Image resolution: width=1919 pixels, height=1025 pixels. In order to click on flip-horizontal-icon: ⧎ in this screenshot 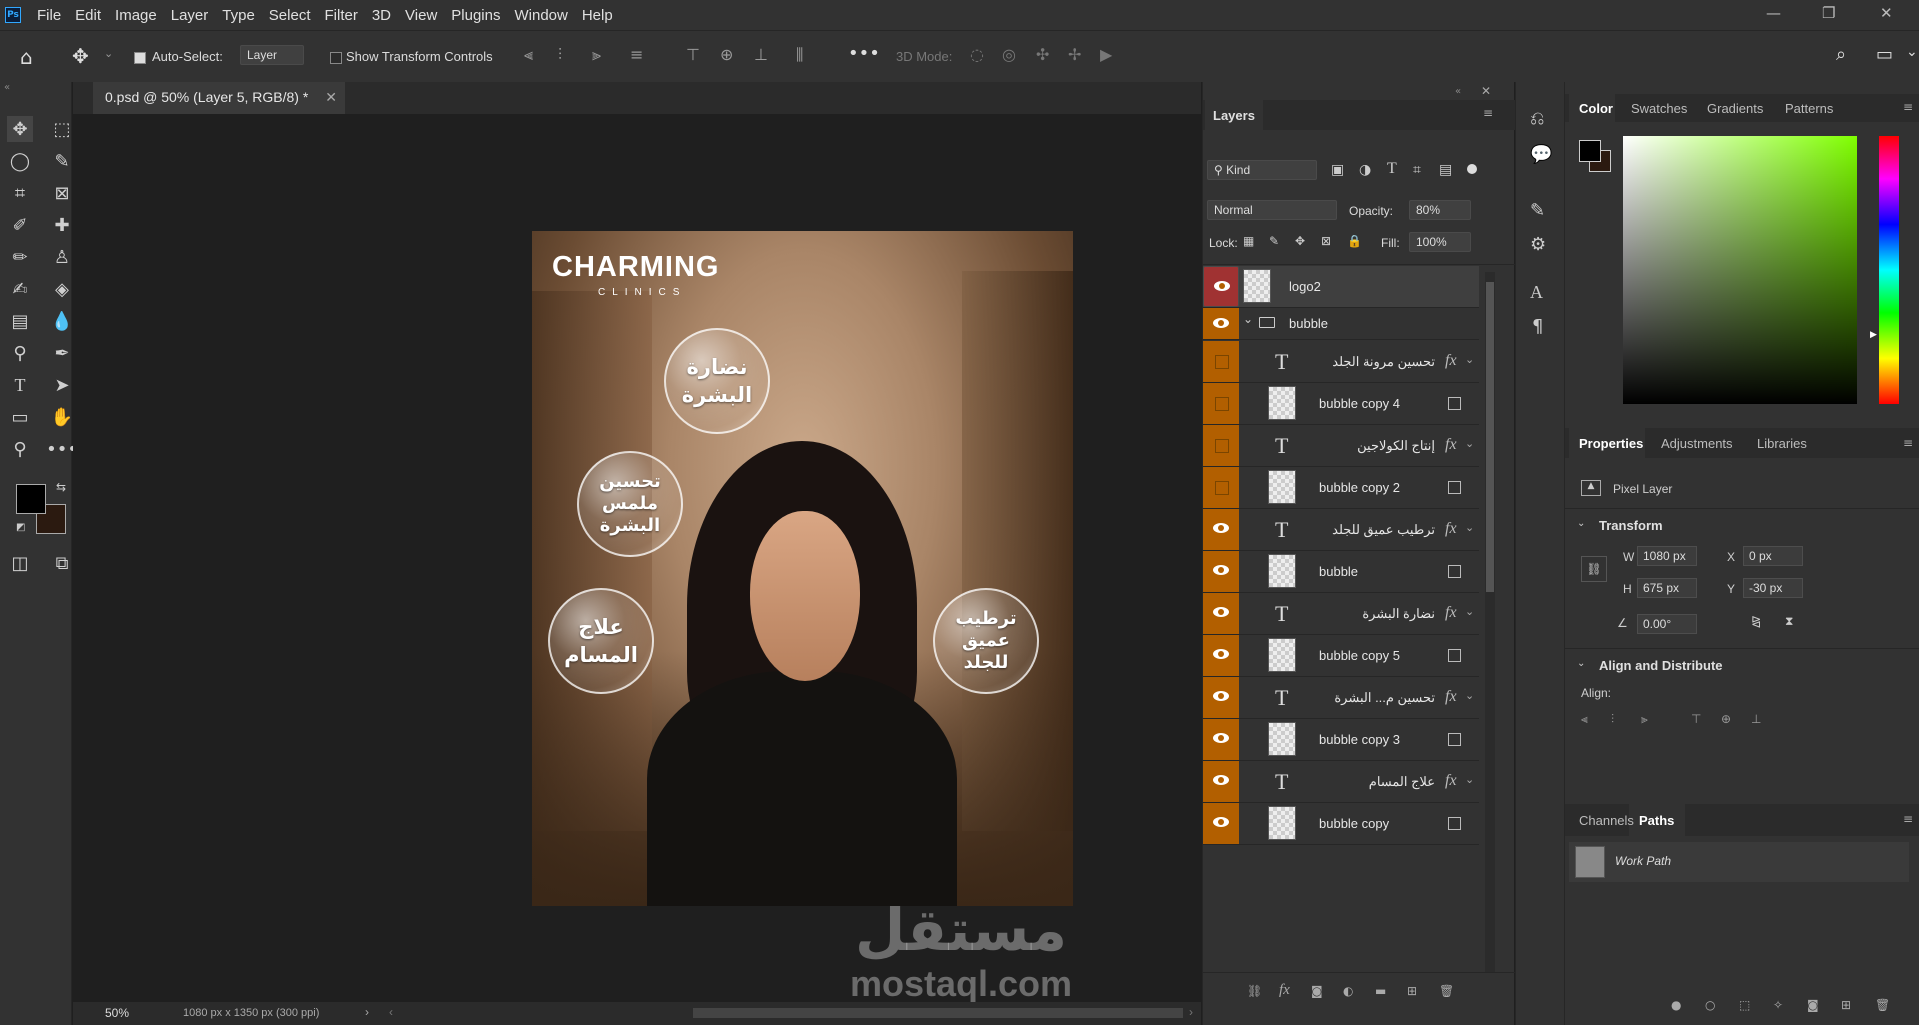, I will do `click(1756, 621)`.